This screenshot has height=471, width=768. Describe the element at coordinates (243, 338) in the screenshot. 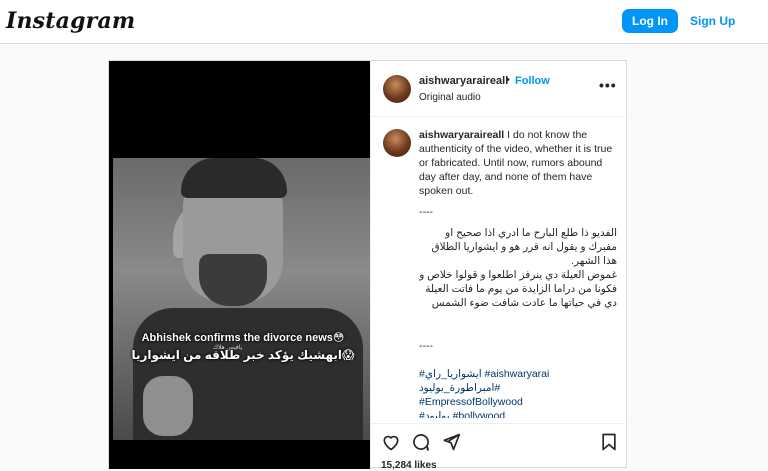

I see `video-caption-english: Abhishek confirms the divorce news😳` at that location.